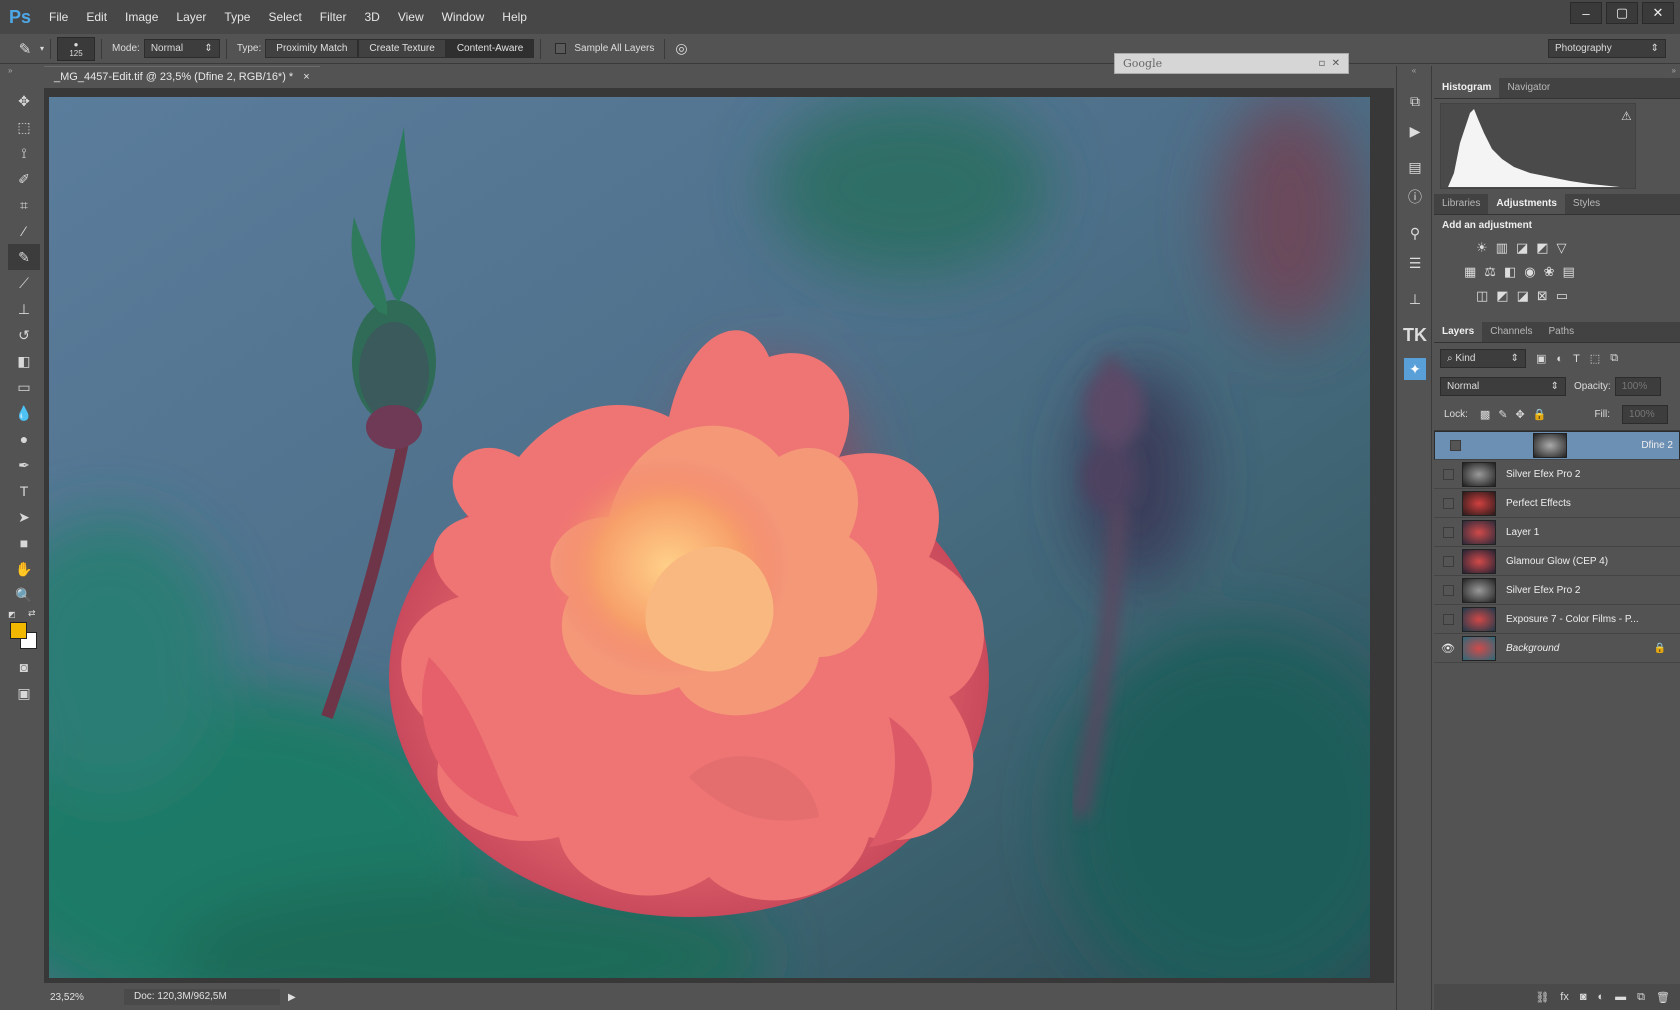 Image resolution: width=1680 pixels, height=1010 pixels. I want to click on opacity-input: 100%, so click(1637, 386).